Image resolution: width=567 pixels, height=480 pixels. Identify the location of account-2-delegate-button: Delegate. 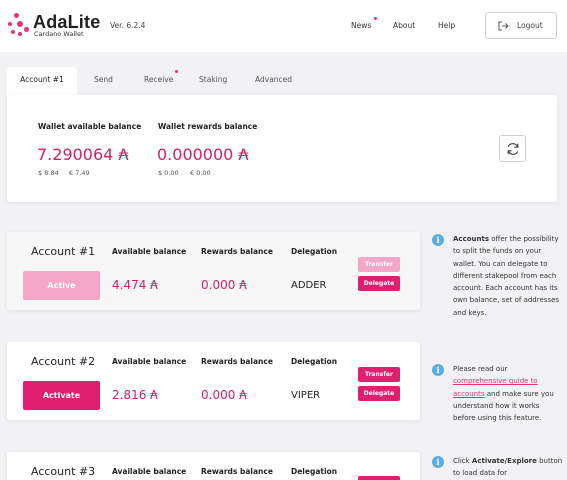
(379, 393).